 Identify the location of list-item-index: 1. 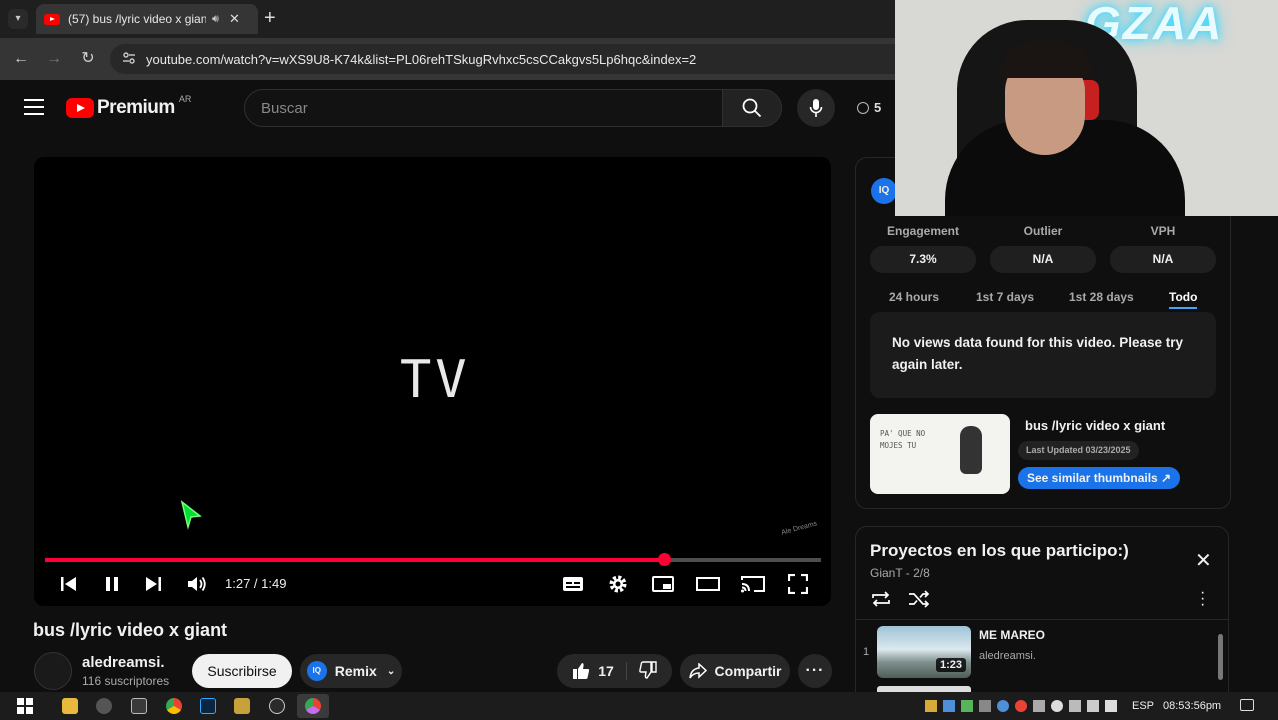
(866, 652).